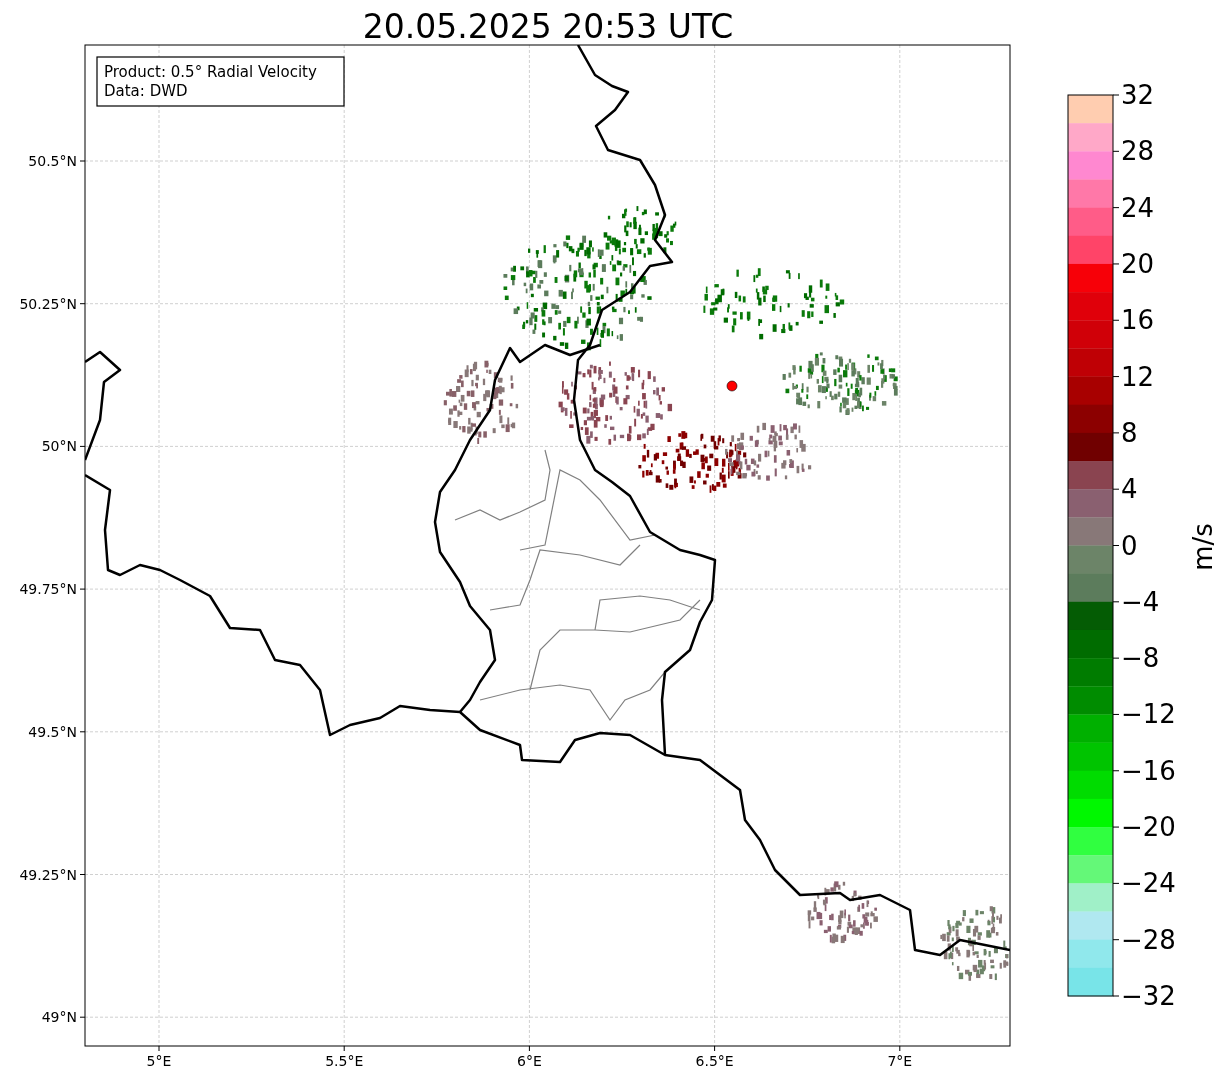  What do you see at coordinates (1129, 489) in the screenshot?
I see `colorbar-tick-label: 4` at bounding box center [1129, 489].